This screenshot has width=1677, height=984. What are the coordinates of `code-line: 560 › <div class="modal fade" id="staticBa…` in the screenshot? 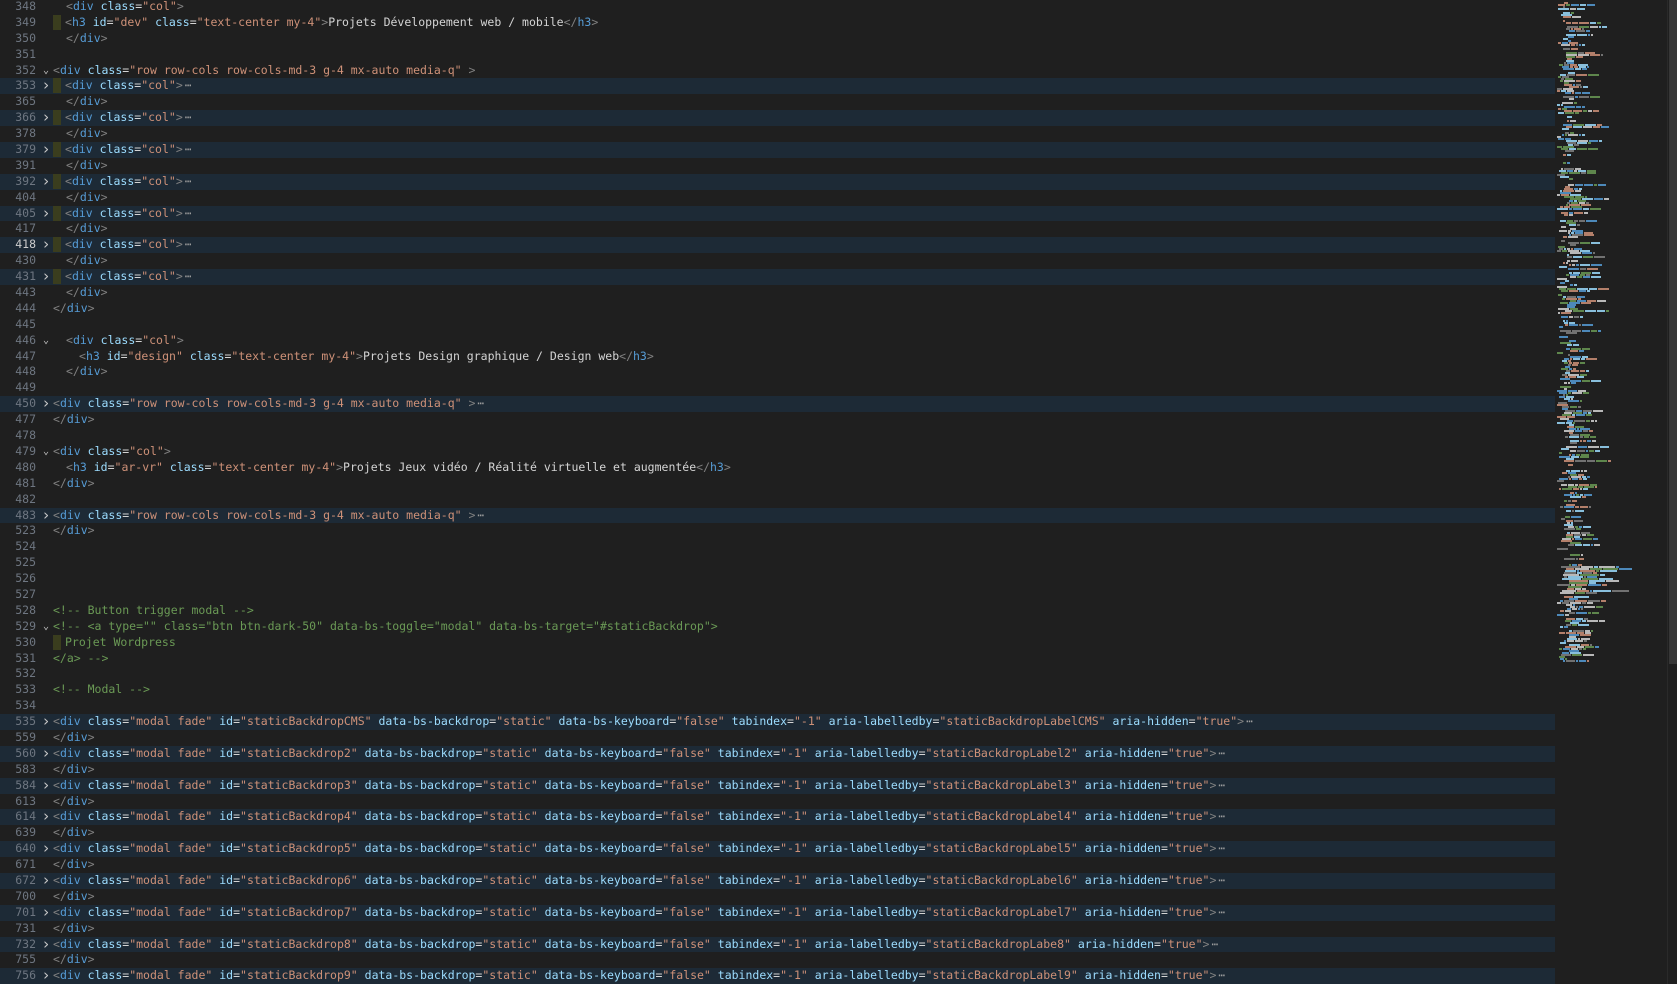 It's located at (777, 753).